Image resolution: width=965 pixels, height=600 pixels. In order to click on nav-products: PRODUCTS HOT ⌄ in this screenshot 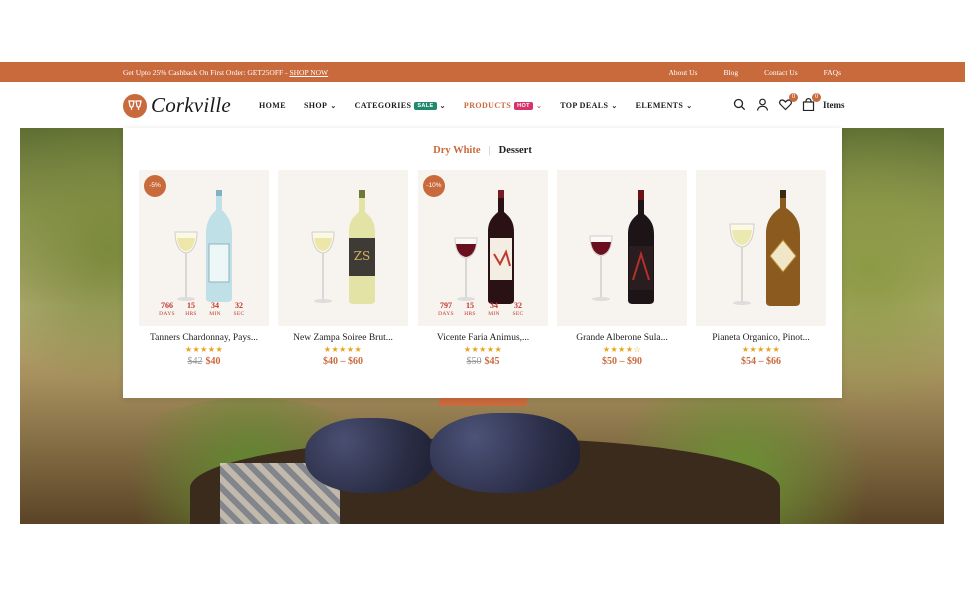, I will do `click(503, 105)`.